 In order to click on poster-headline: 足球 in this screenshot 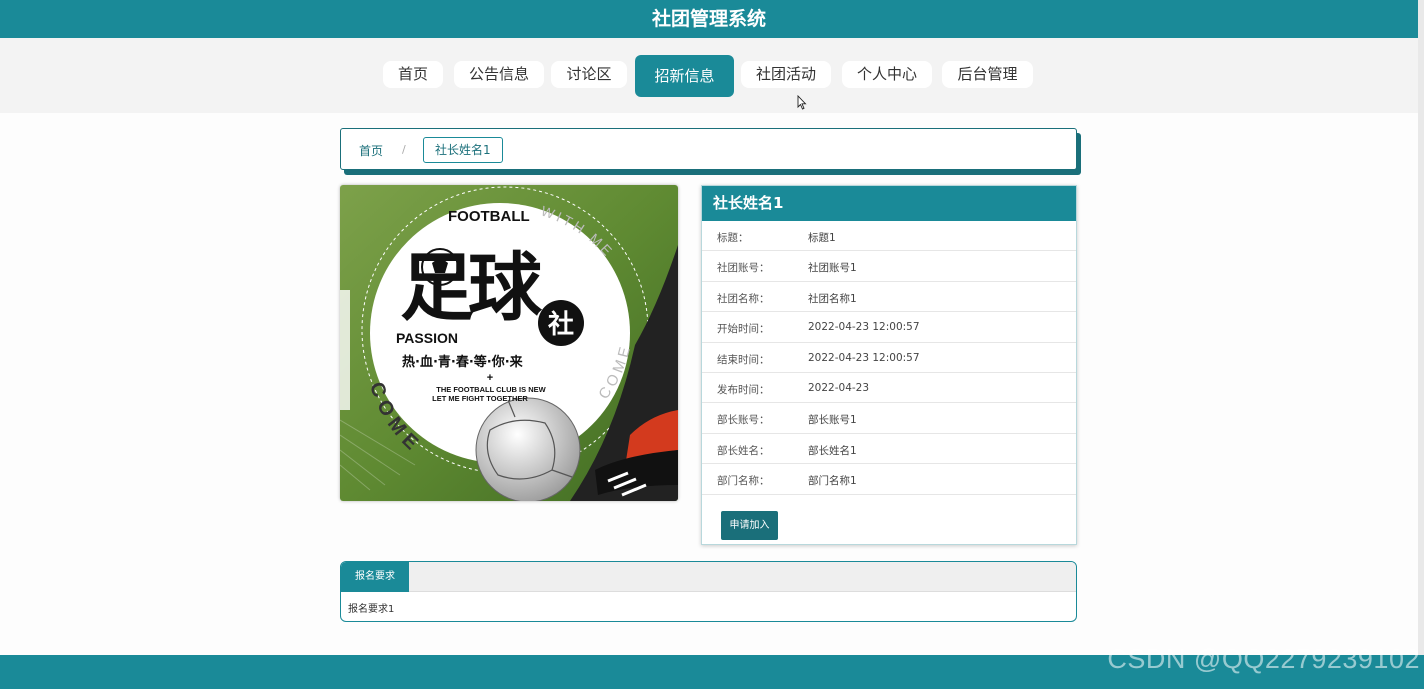, I will do `click(471, 288)`.